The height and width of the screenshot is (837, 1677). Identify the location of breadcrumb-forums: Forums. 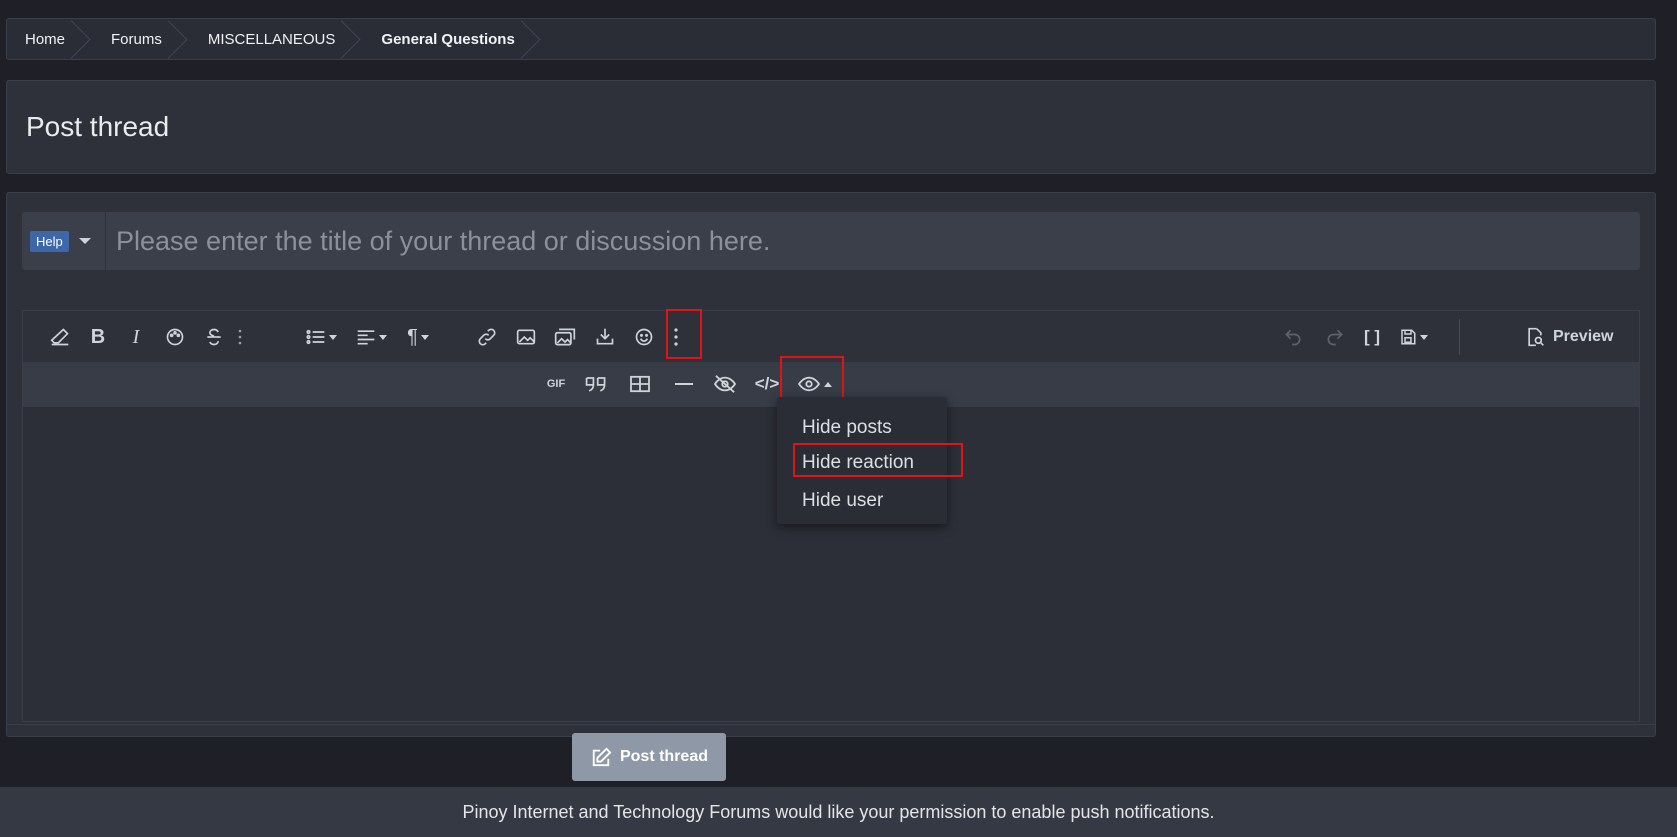
(131, 39).